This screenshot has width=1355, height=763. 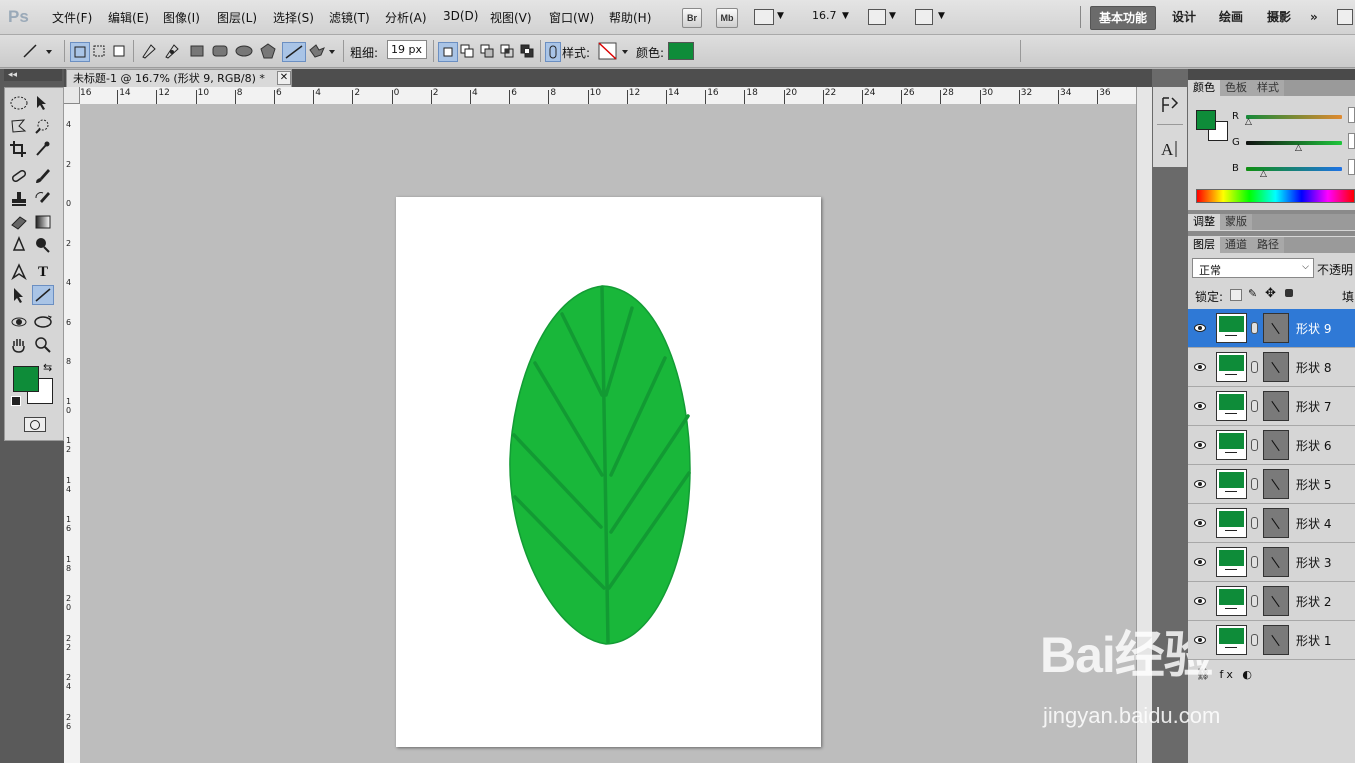 What do you see at coordinates (1231, 17) in the screenshot?
I see `workspace-painting: 绘画` at bounding box center [1231, 17].